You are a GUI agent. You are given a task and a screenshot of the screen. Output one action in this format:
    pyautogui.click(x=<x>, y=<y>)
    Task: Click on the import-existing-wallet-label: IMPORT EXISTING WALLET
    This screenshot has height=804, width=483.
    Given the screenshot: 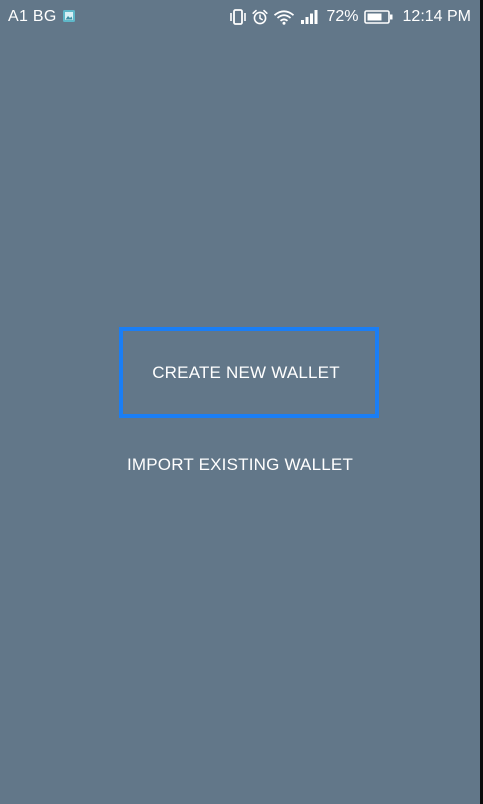 What is the action you would take?
    pyautogui.click(x=240, y=464)
    